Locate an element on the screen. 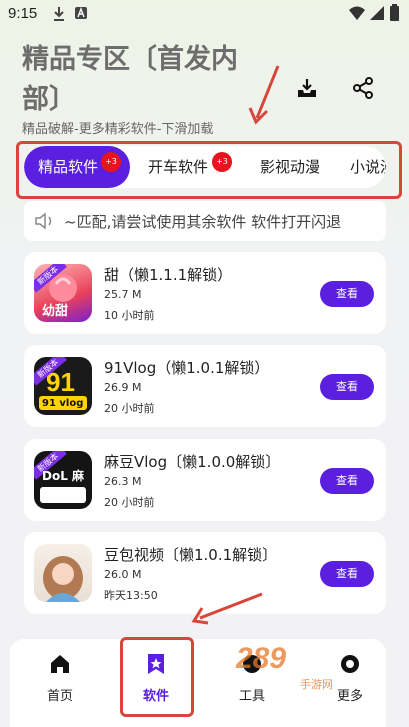 The width and height of the screenshot is (409, 727). avatar-girl-icon is located at coordinates (63, 579).